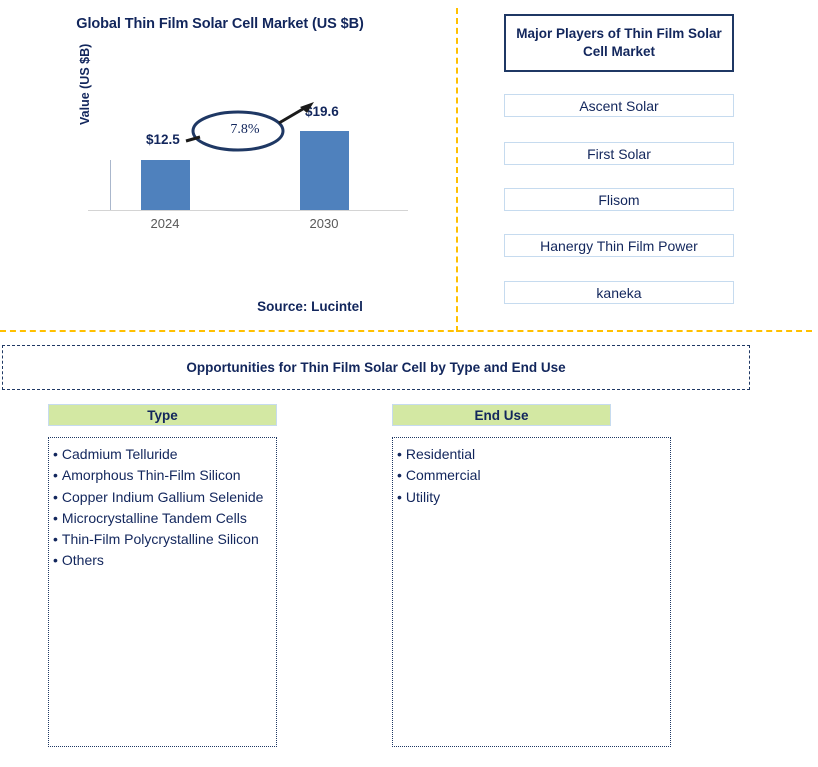 Image resolution: width=818 pixels, height=767 pixels. I want to click on list-item: • Amorphous Thin-Film Silicon, so click(162, 475).